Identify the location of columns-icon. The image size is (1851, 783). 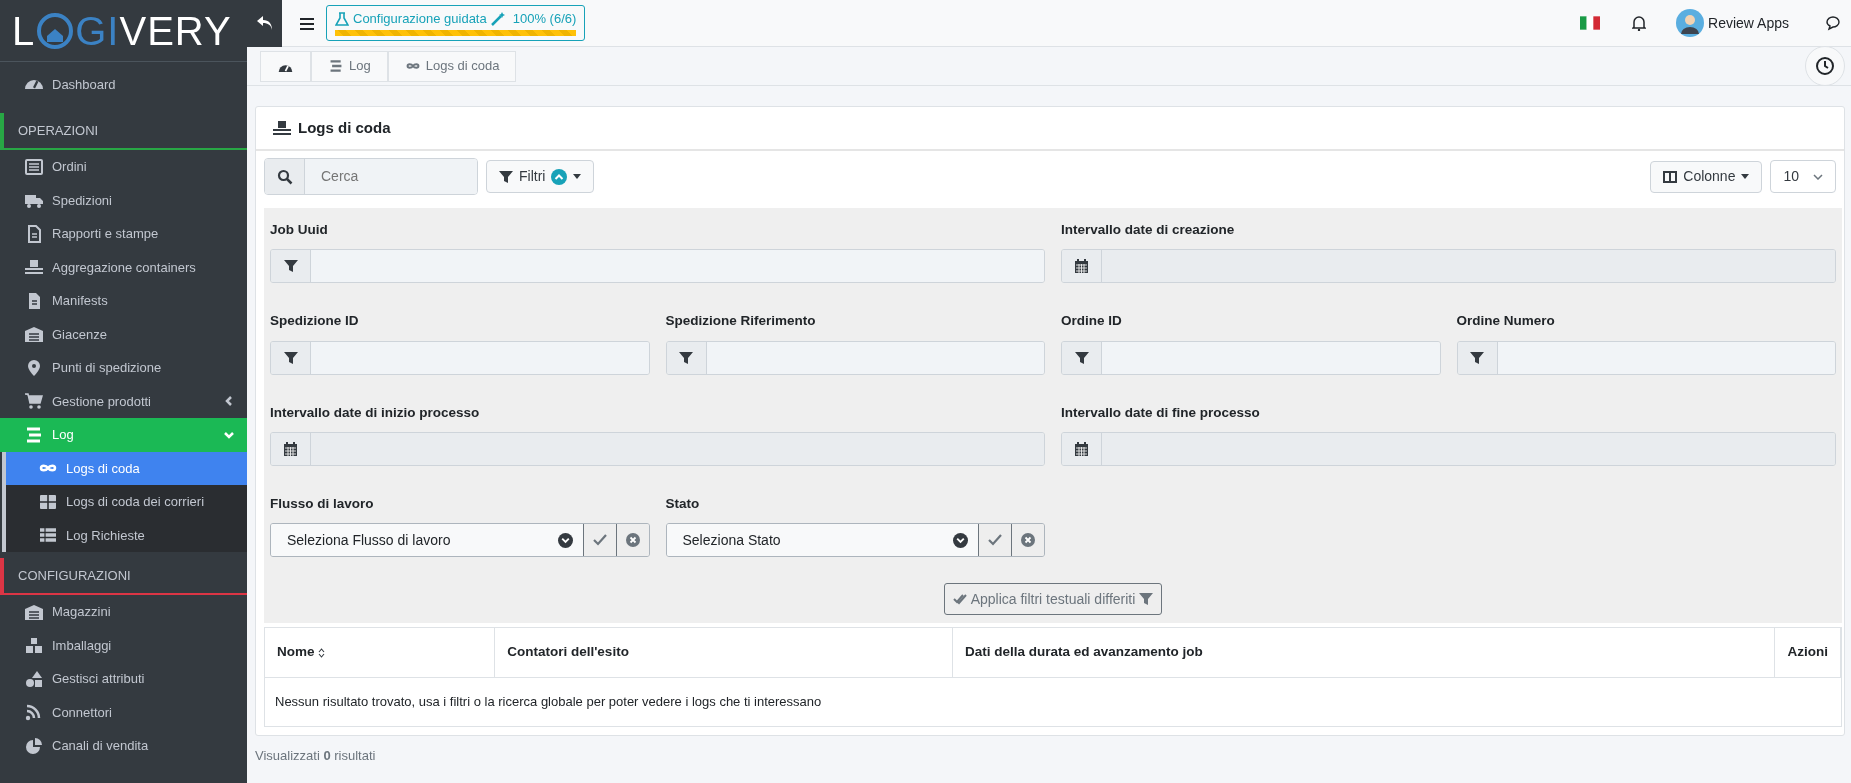
(1670, 176).